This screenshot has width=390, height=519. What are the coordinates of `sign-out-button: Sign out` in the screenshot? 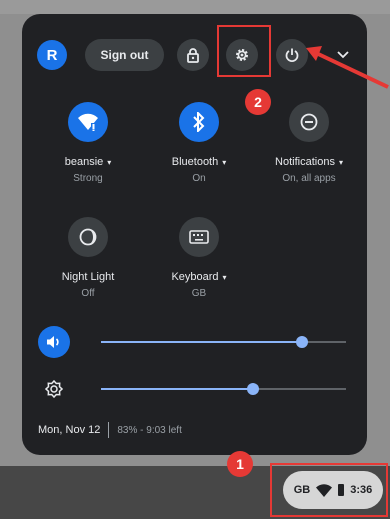 It's located at (124, 55).